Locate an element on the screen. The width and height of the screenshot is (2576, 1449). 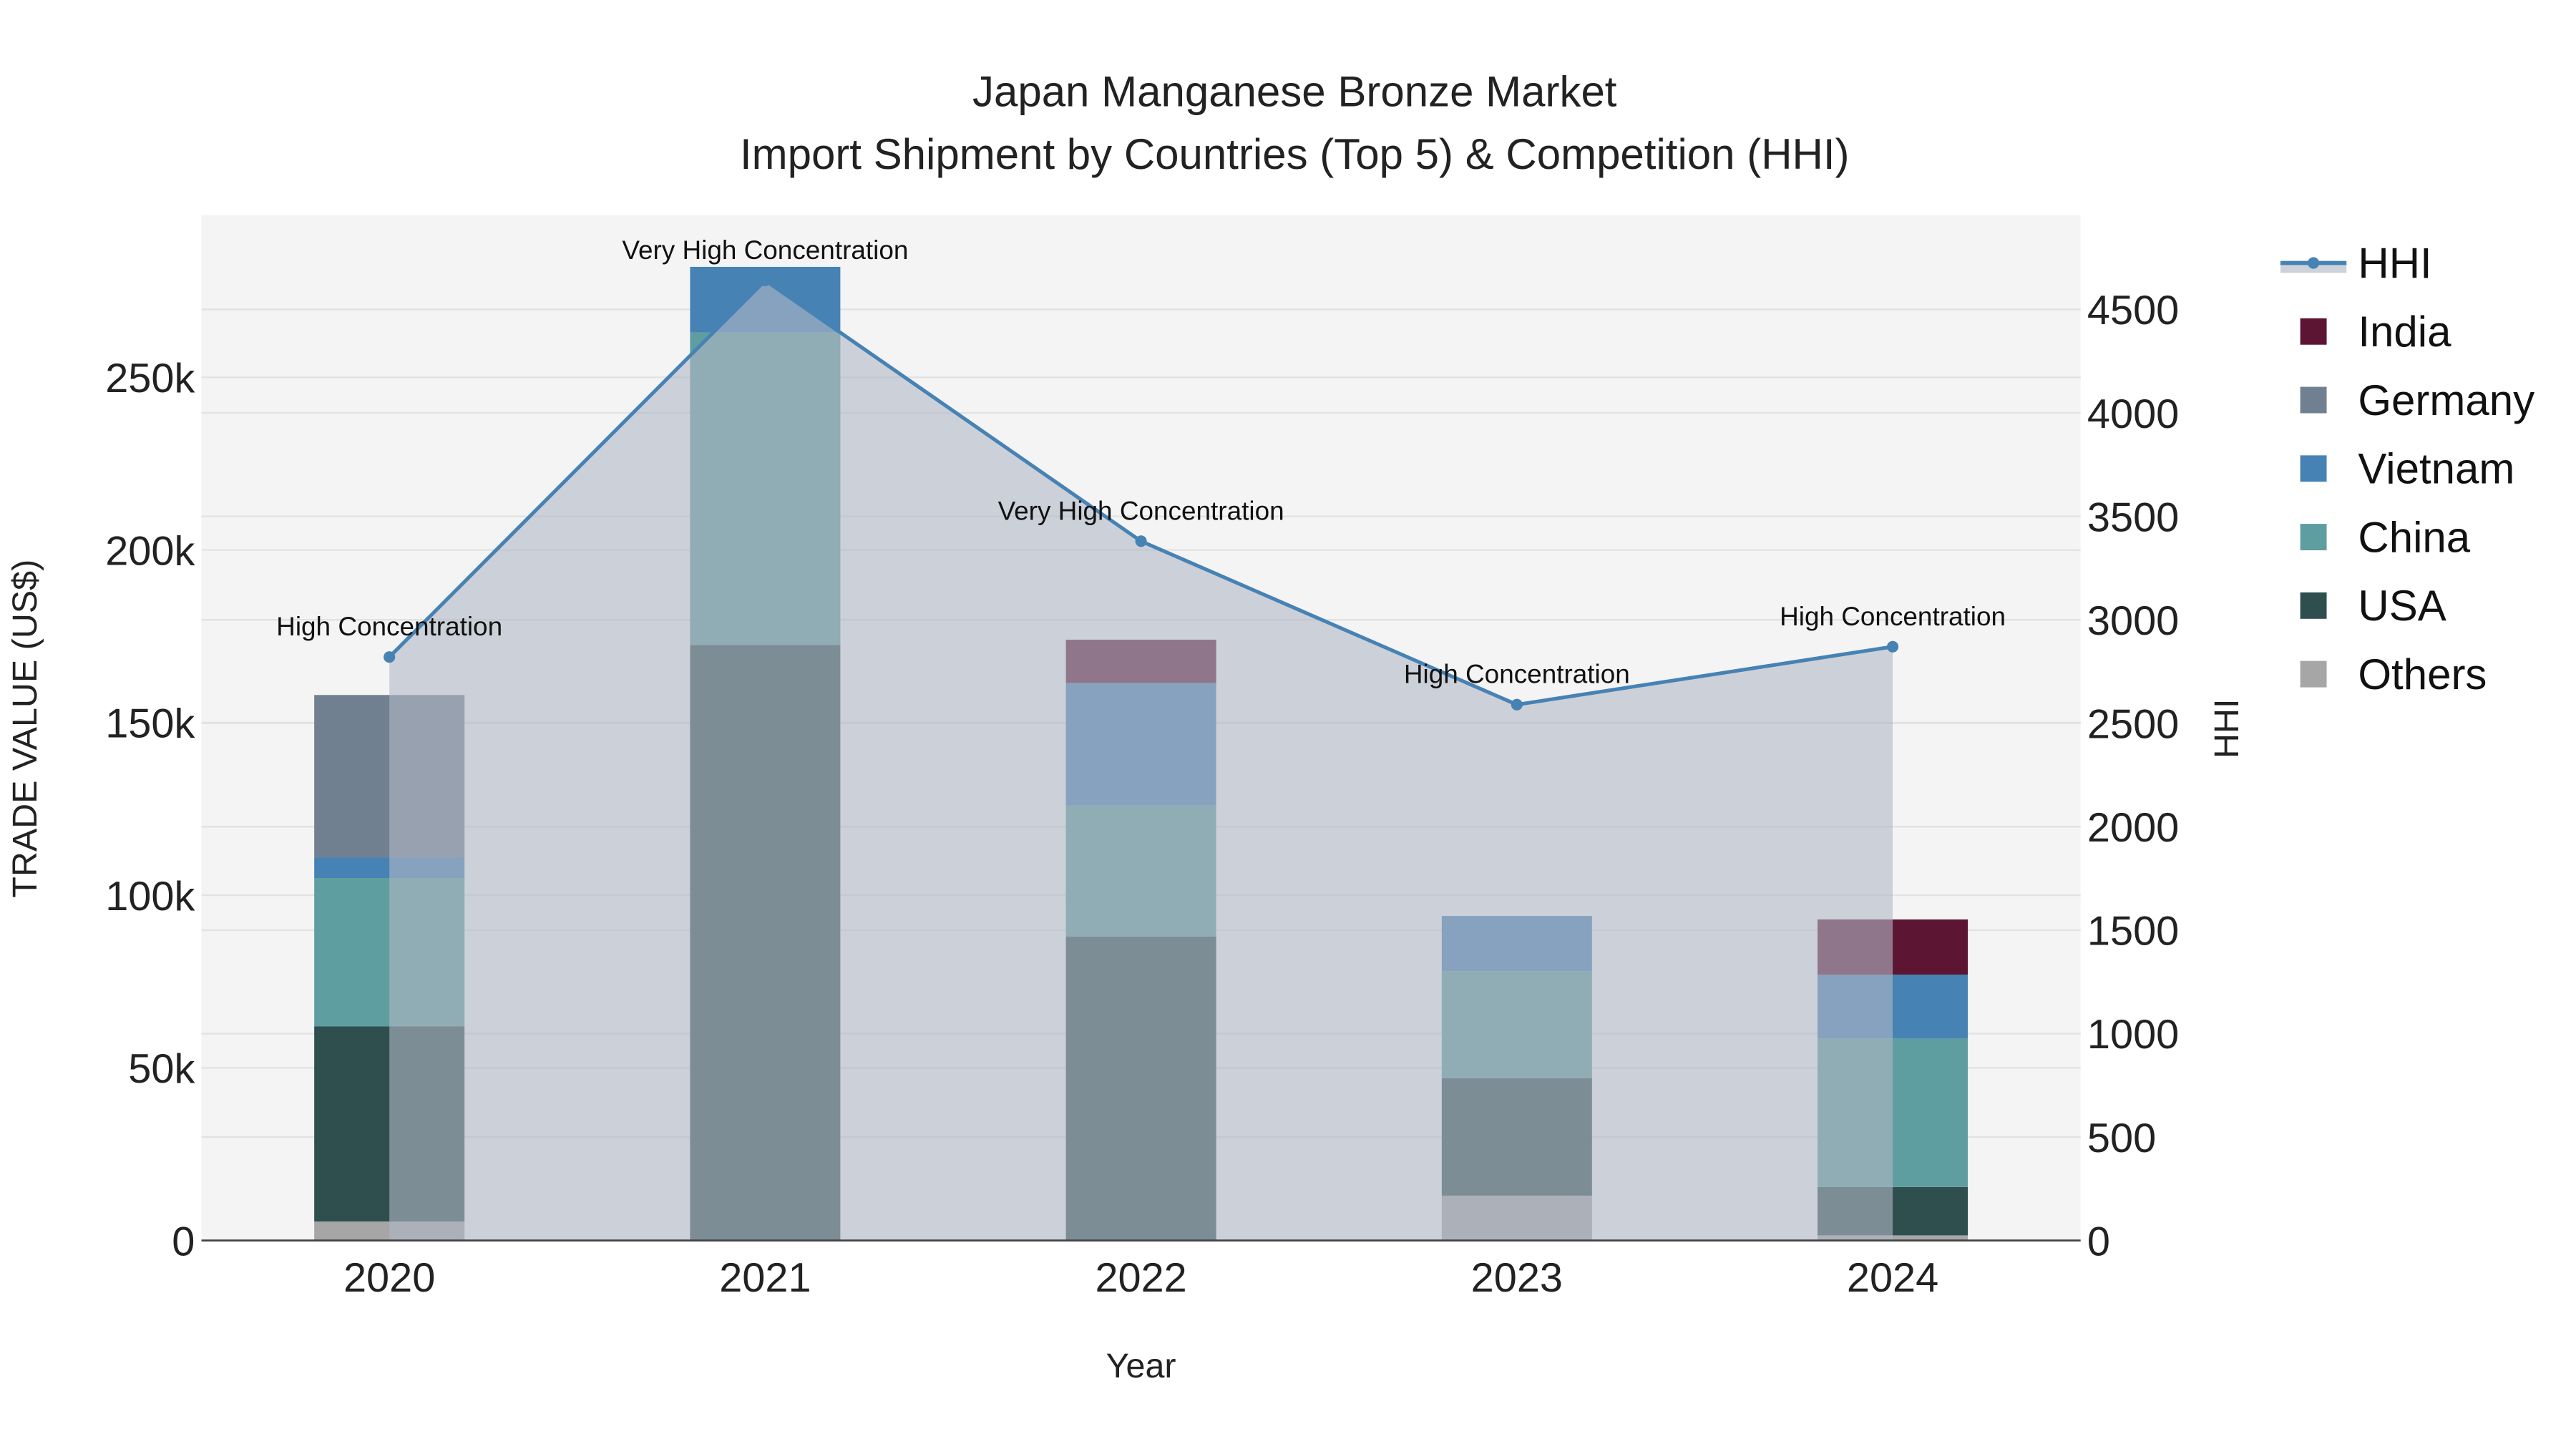
x-axis-title: Year is located at coordinates (1141, 1366).